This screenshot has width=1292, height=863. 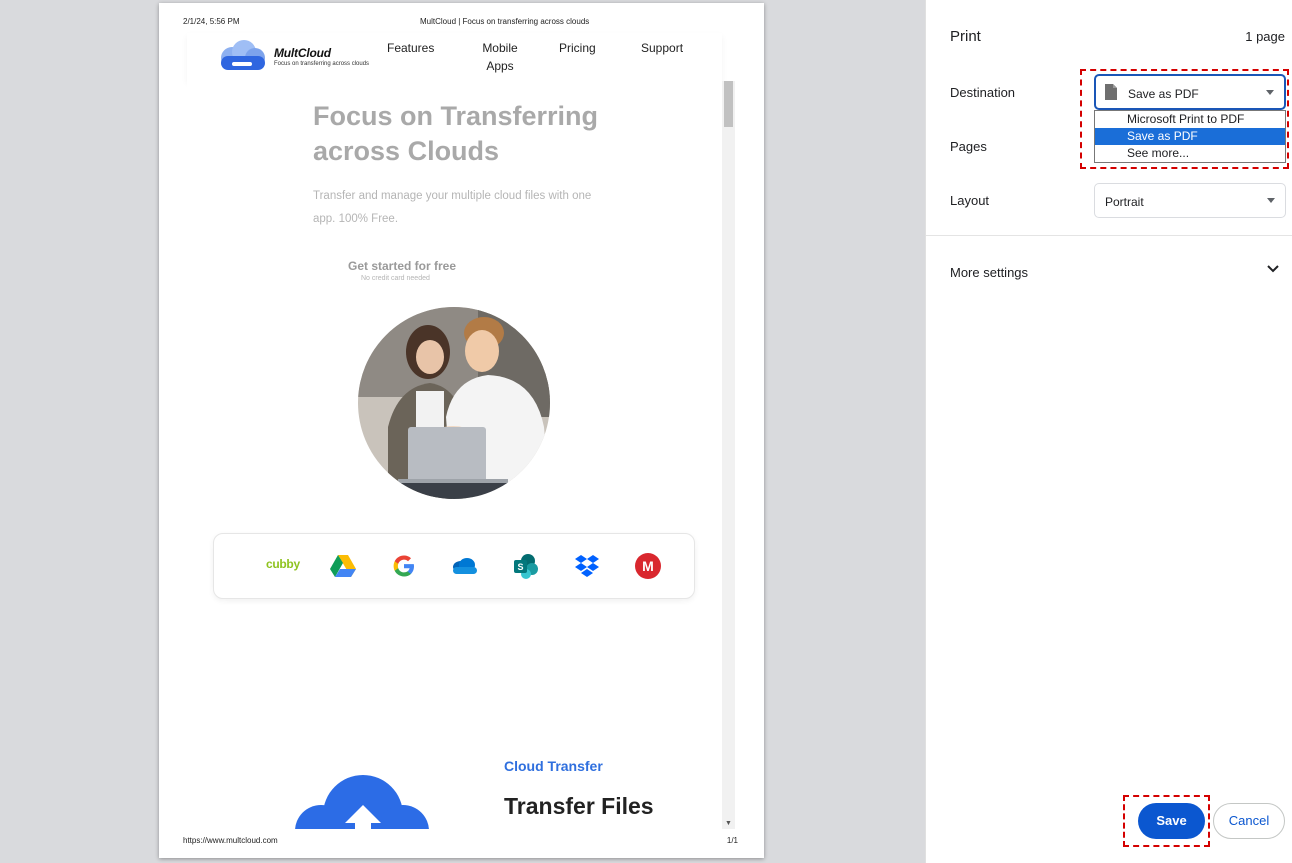 What do you see at coordinates (395, 278) in the screenshot?
I see `cta-note: No credit card needed` at bounding box center [395, 278].